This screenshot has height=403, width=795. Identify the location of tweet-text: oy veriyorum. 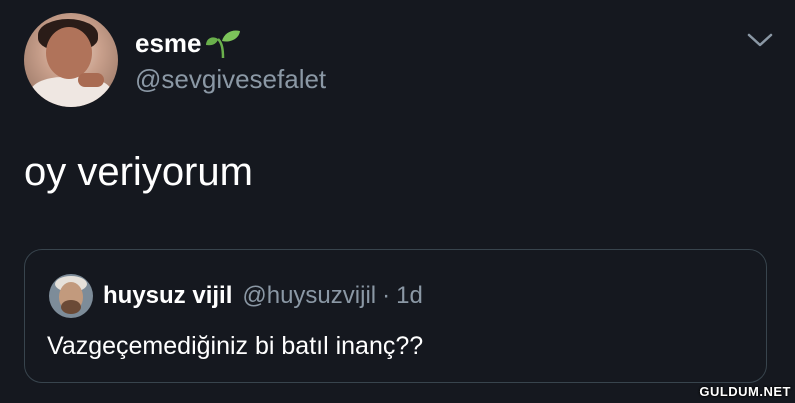
(138, 172).